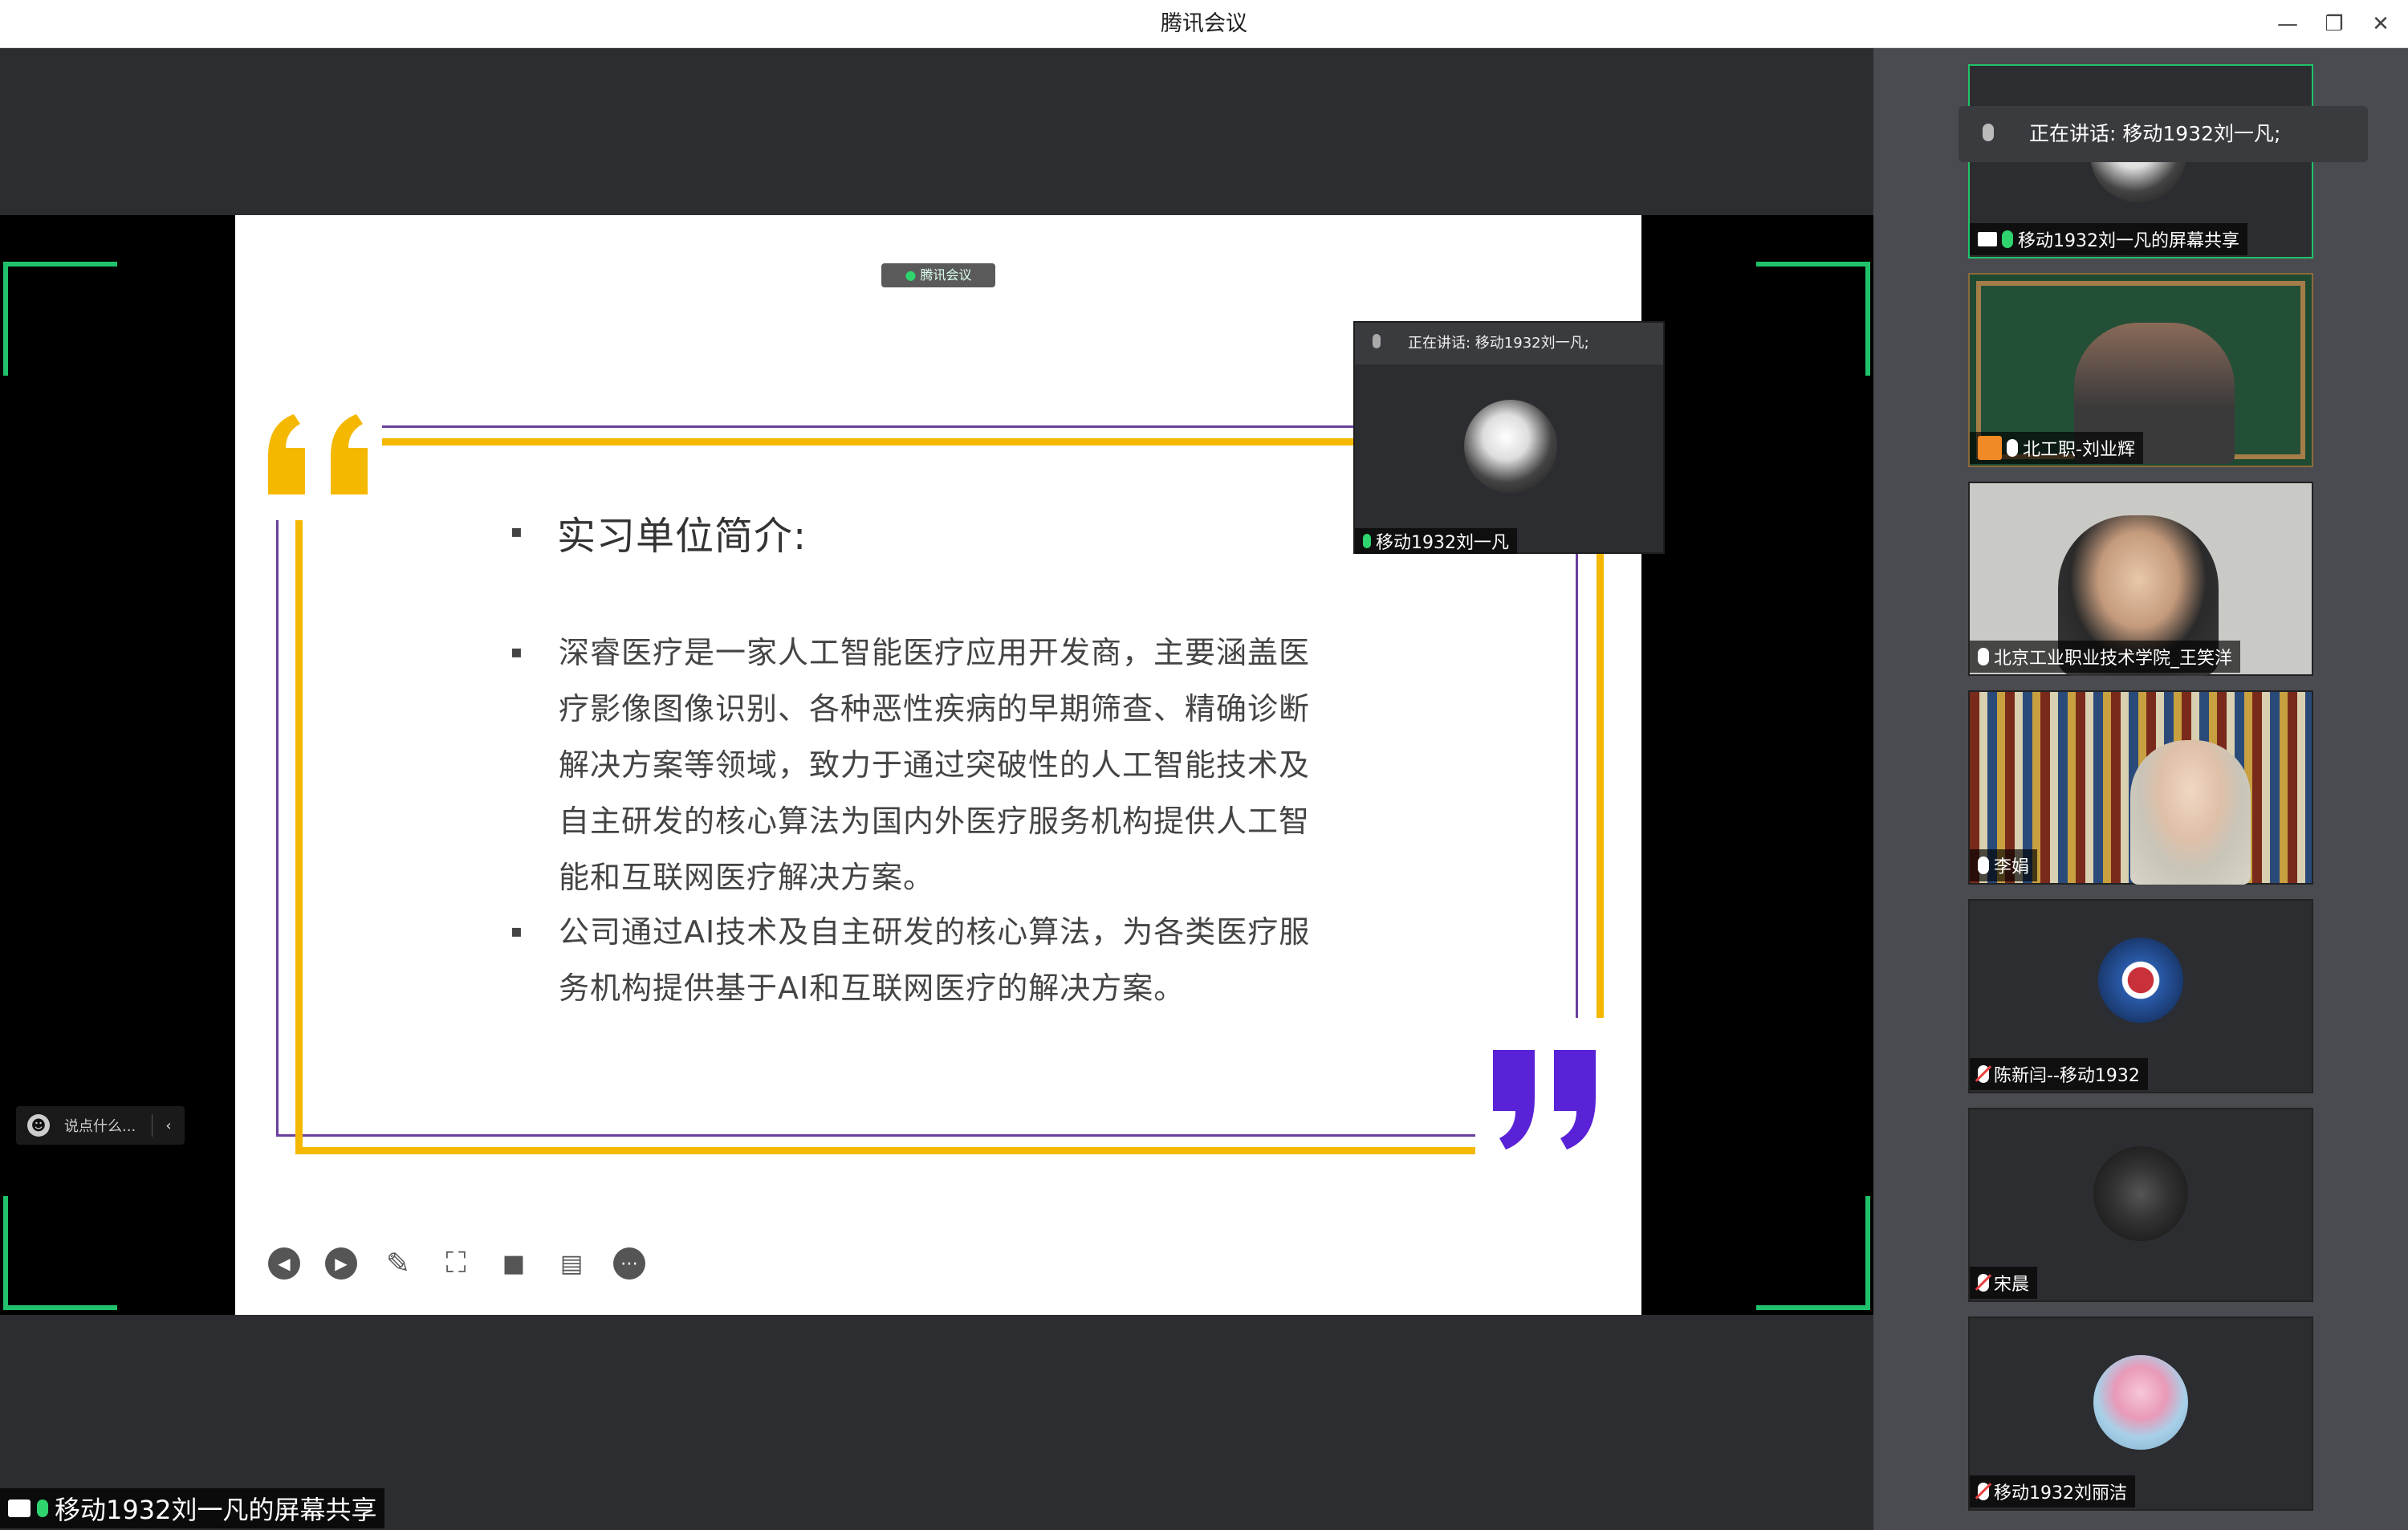 The image size is (2408, 1530). Describe the element at coordinates (873, 988) in the screenshot. I see `text-line: 务机构提供基于AI和互联网医疗的解决方案。` at that location.